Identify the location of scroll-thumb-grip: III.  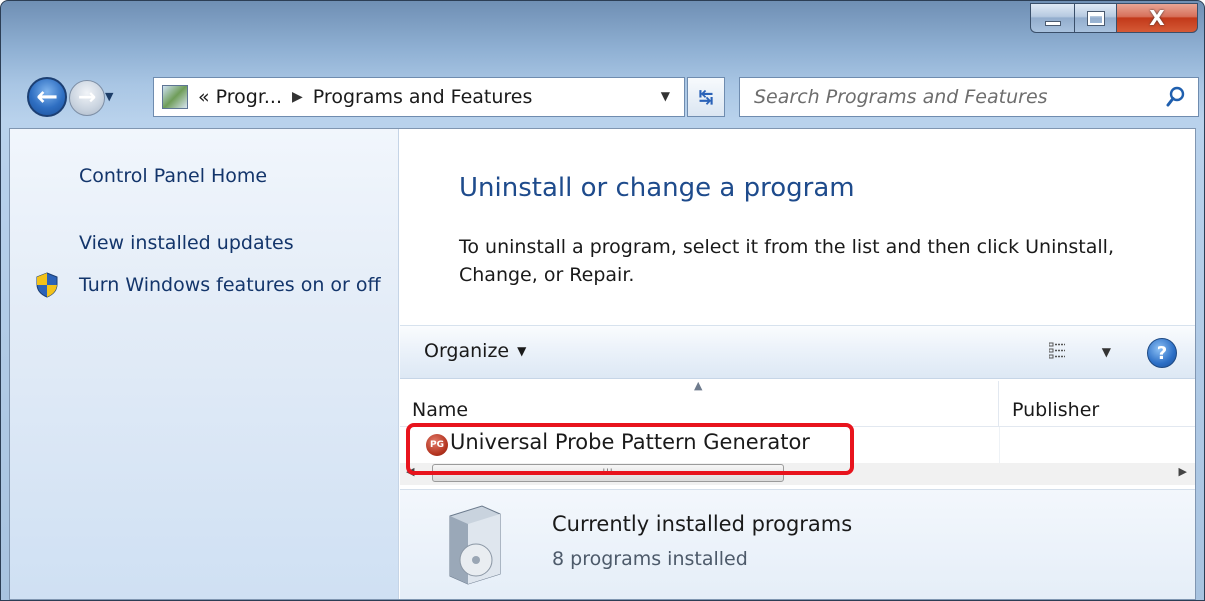
(608, 473).